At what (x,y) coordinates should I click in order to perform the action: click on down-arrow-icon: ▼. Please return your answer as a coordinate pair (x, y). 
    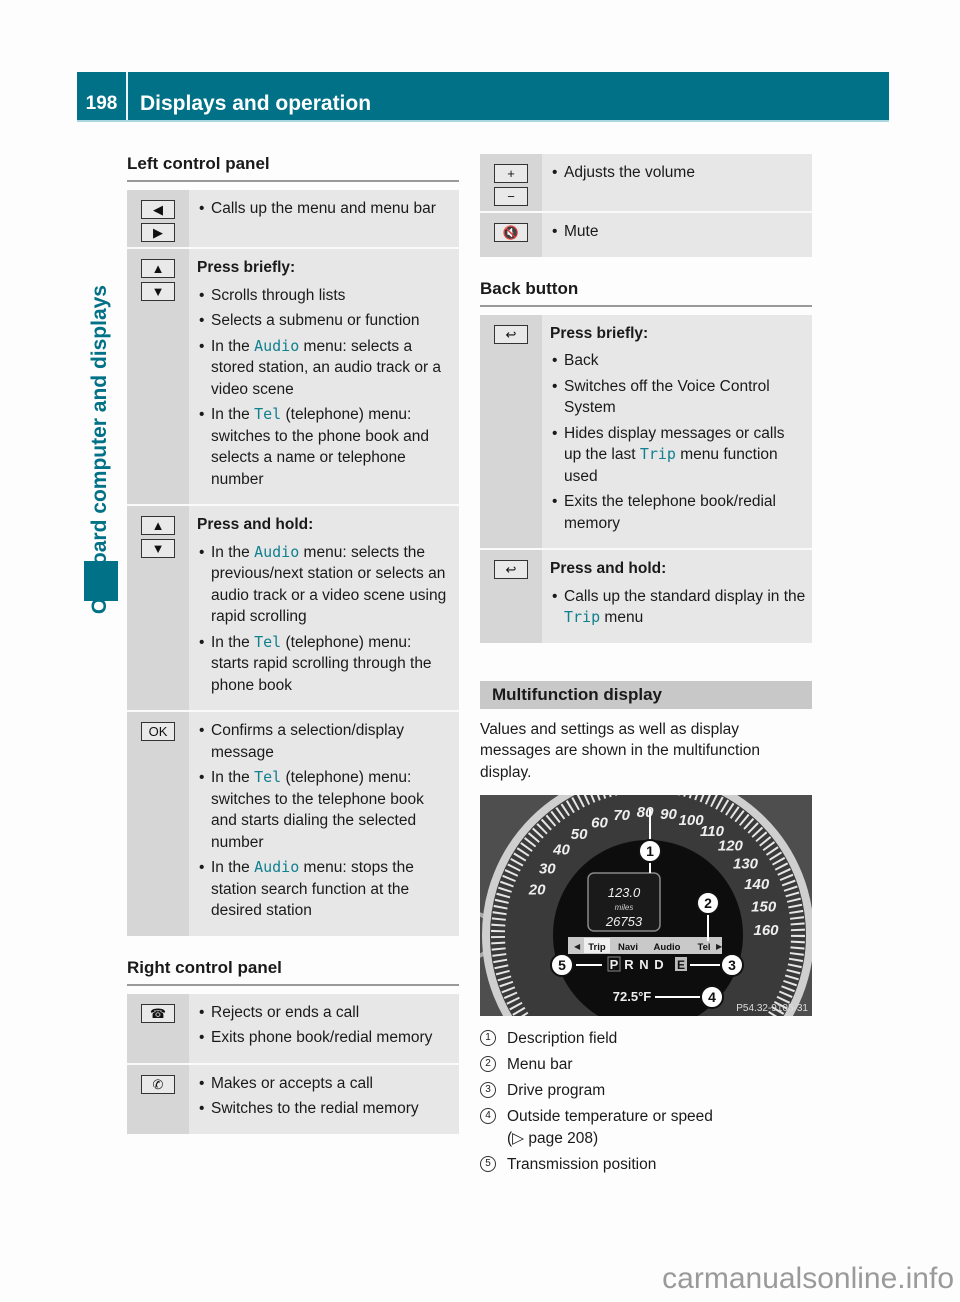
    Looking at the image, I should click on (158, 291).